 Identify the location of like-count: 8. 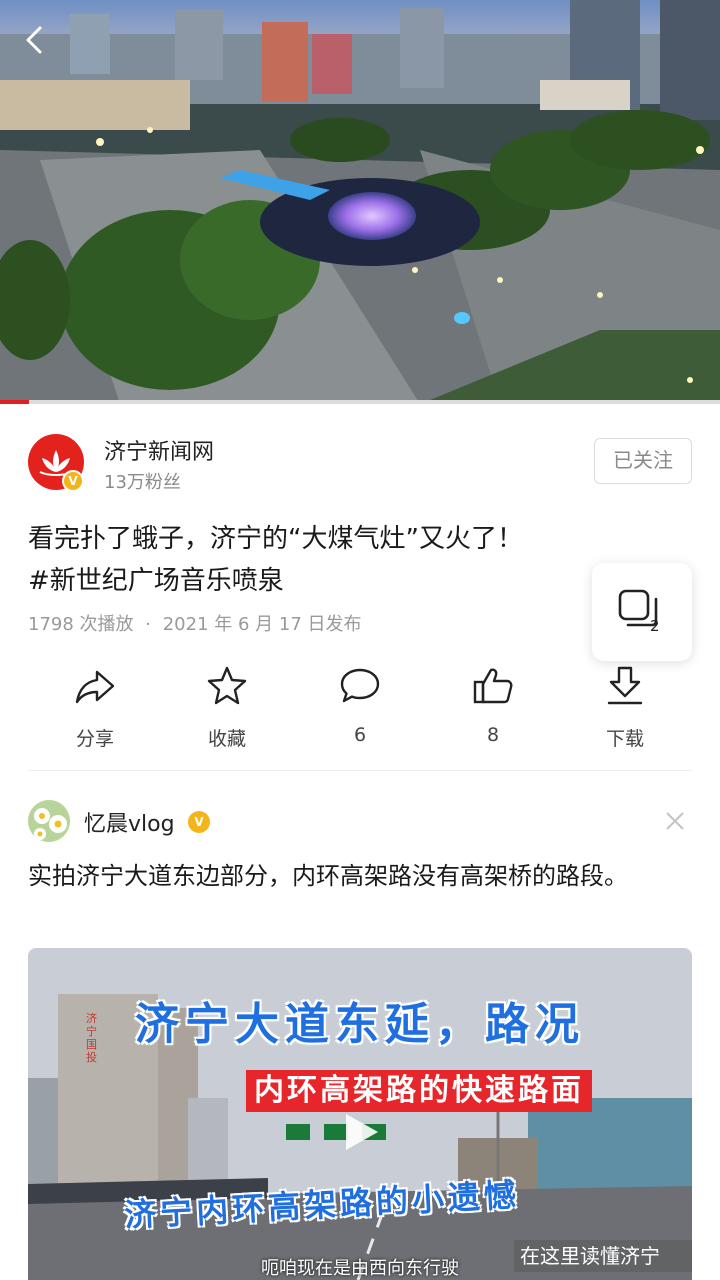
(493, 735).